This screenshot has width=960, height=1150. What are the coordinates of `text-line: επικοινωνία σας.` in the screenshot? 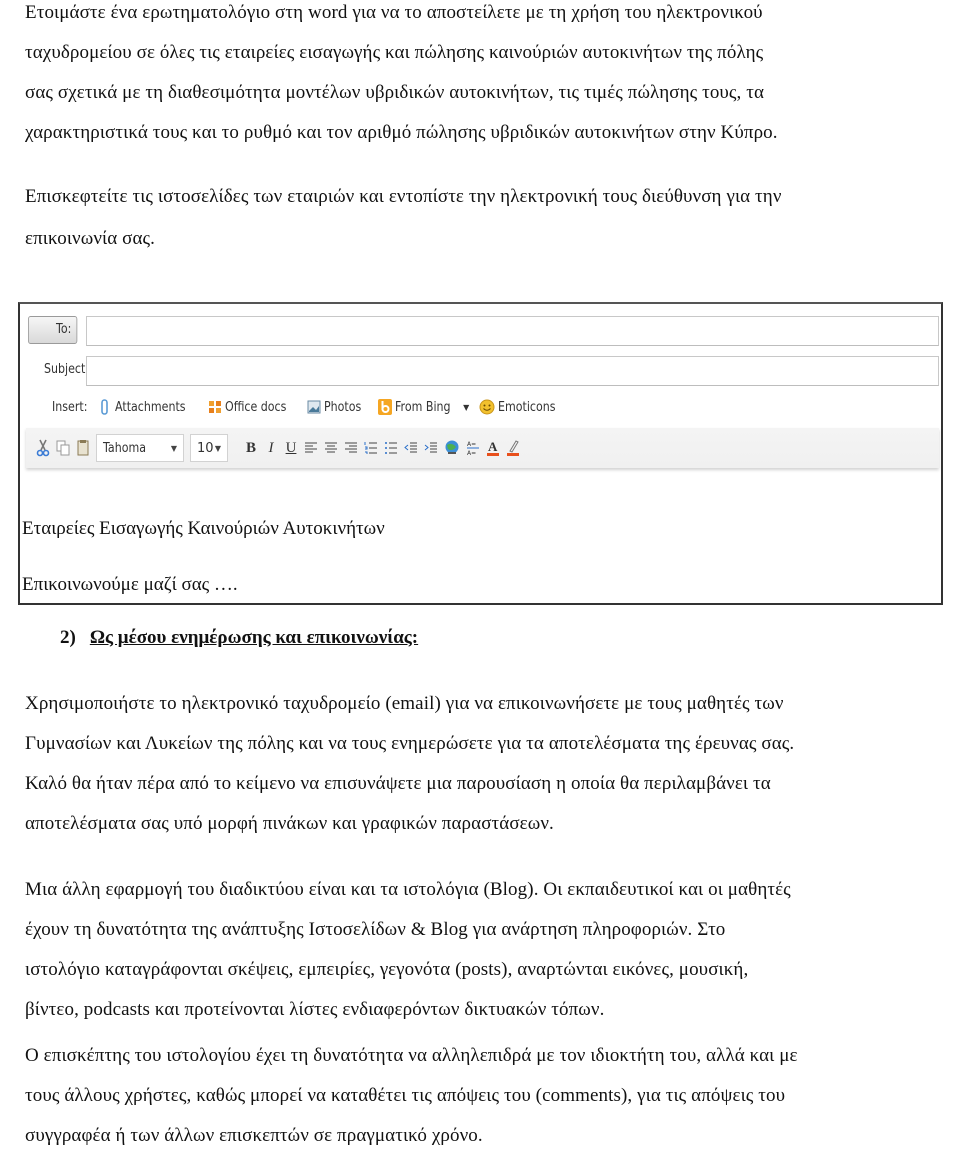 It's located at (90, 238).